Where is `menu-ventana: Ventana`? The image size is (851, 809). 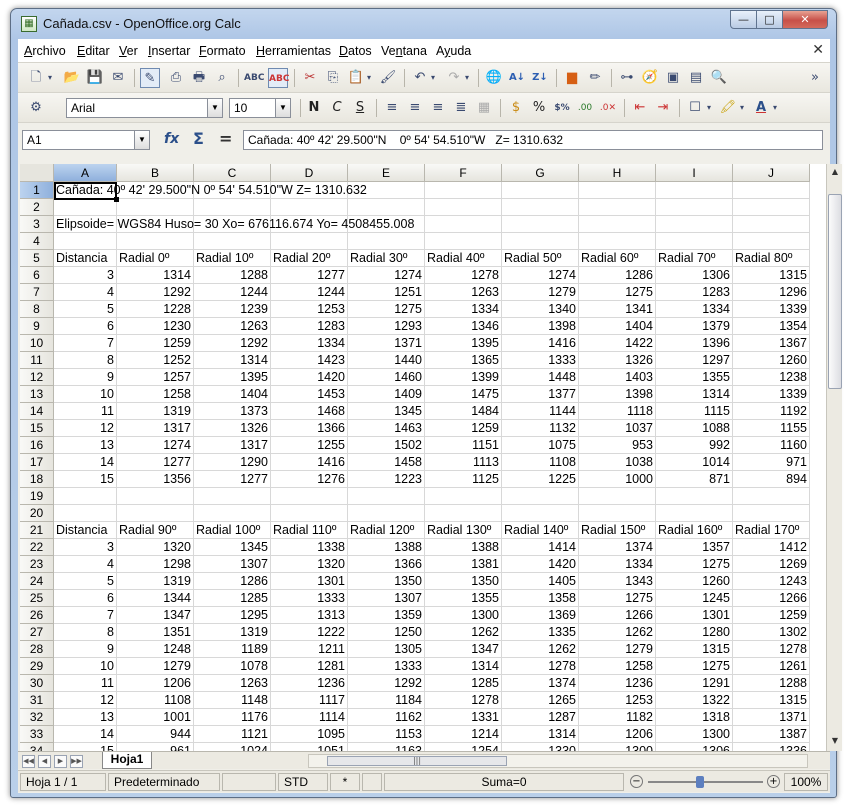 menu-ventana: Ventana is located at coordinates (404, 51).